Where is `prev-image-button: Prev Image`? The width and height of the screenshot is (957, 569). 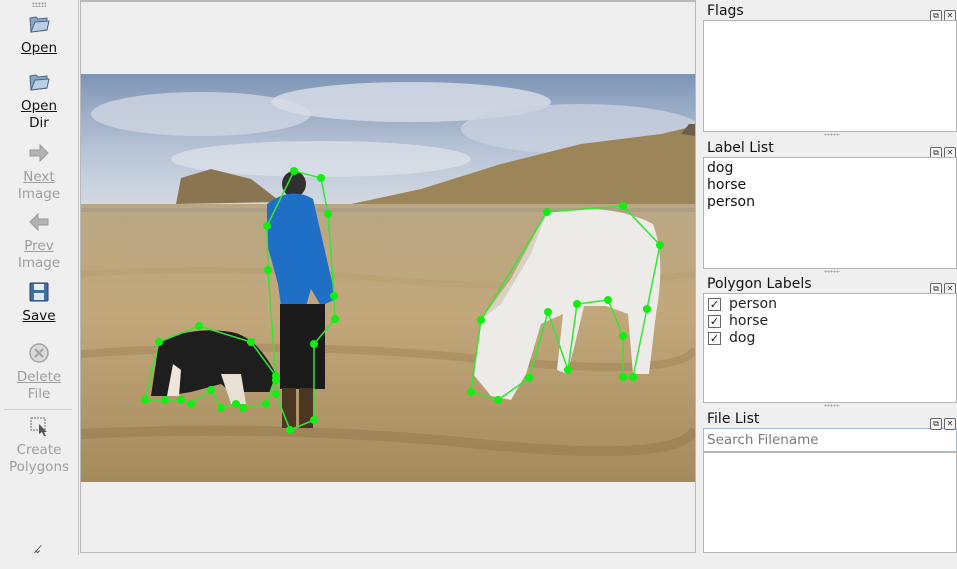 prev-image-button: Prev Image is located at coordinates (39, 241).